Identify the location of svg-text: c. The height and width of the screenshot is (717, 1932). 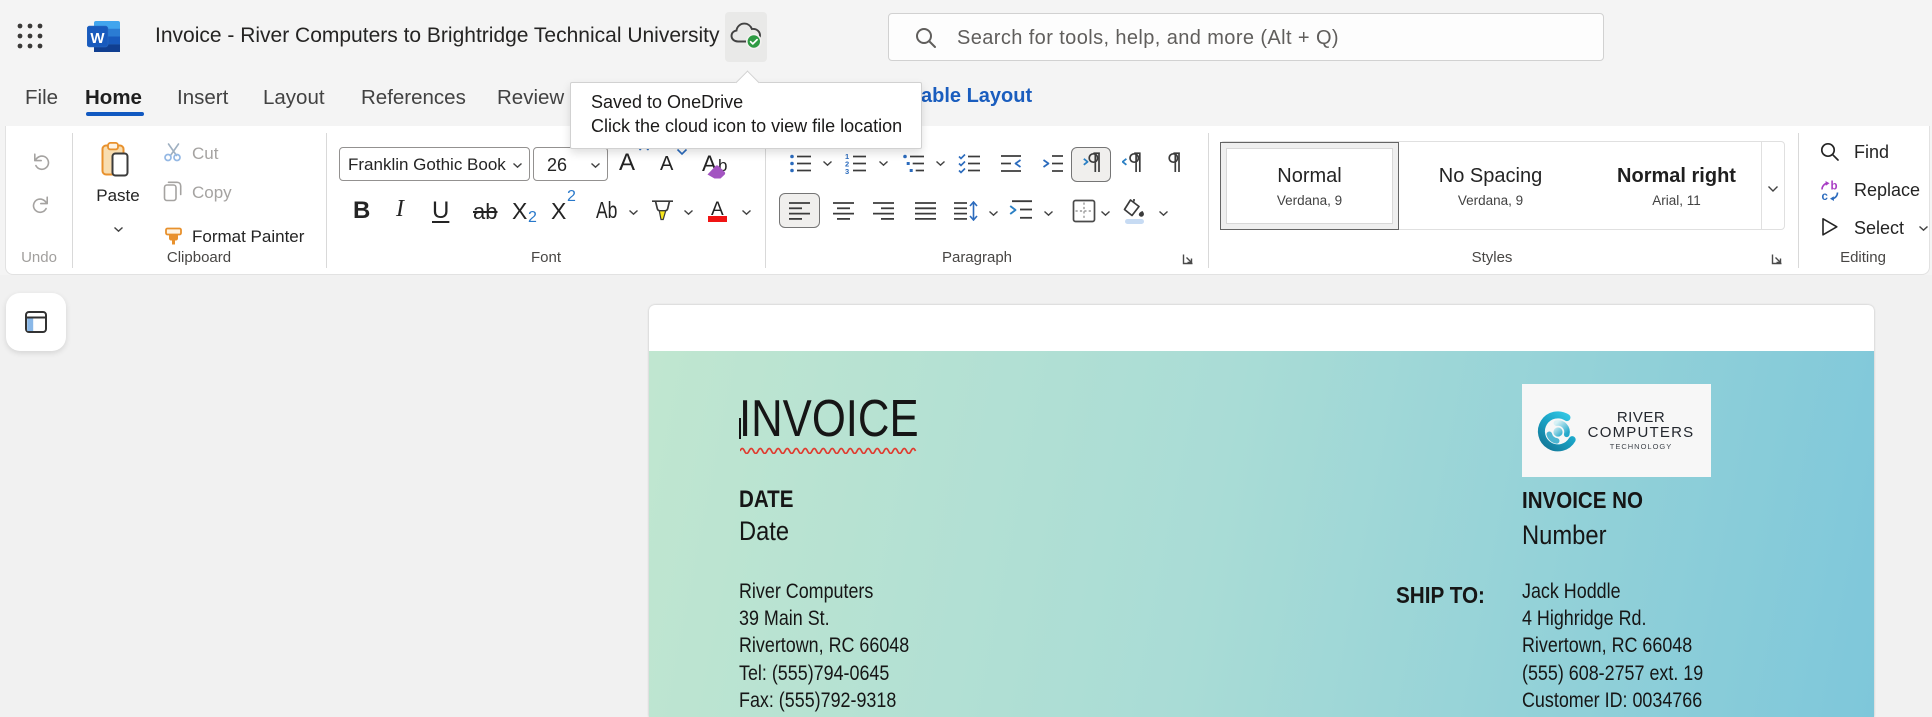
(1825, 196).